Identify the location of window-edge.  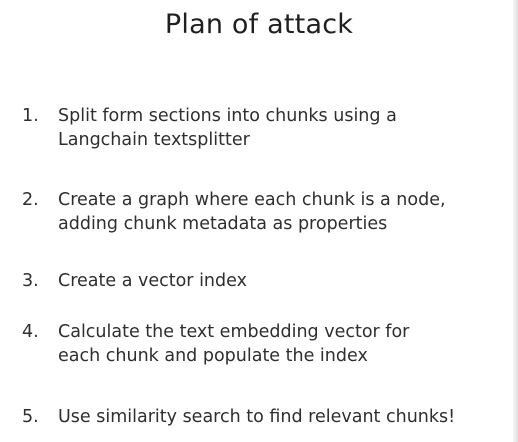
(515, 221).